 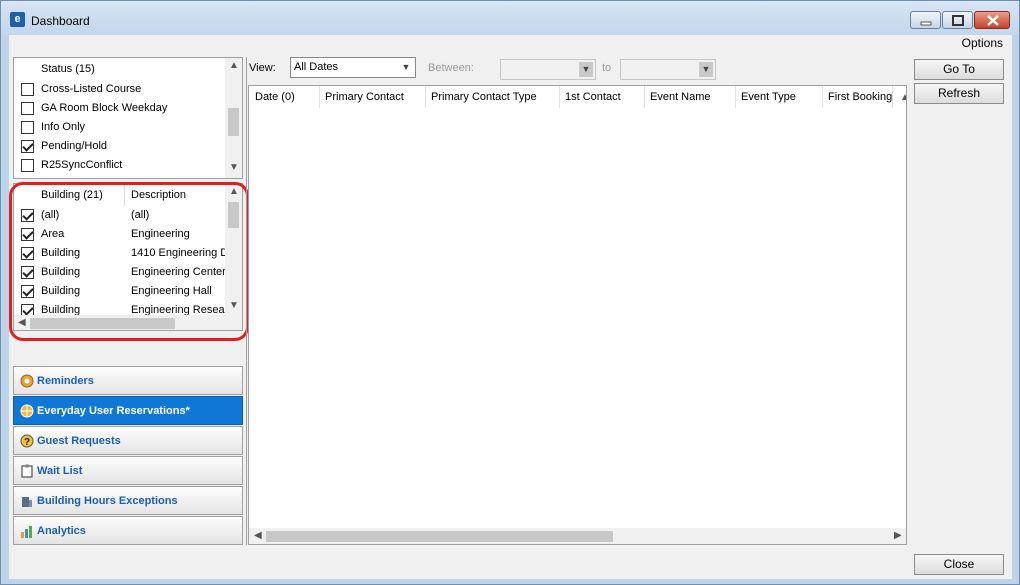 What do you see at coordinates (234, 65) in the screenshot?
I see `scroll-up-arrow-icon: ▲` at bounding box center [234, 65].